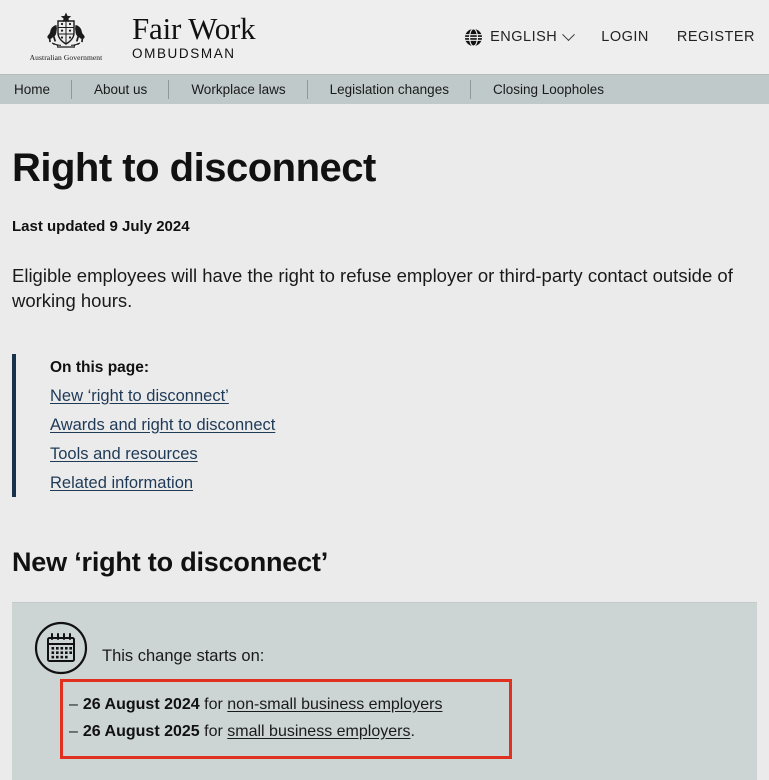  Describe the element at coordinates (334, 704) in the screenshot. I see `link-non-small-business-employers: non-small business employers` at that location.